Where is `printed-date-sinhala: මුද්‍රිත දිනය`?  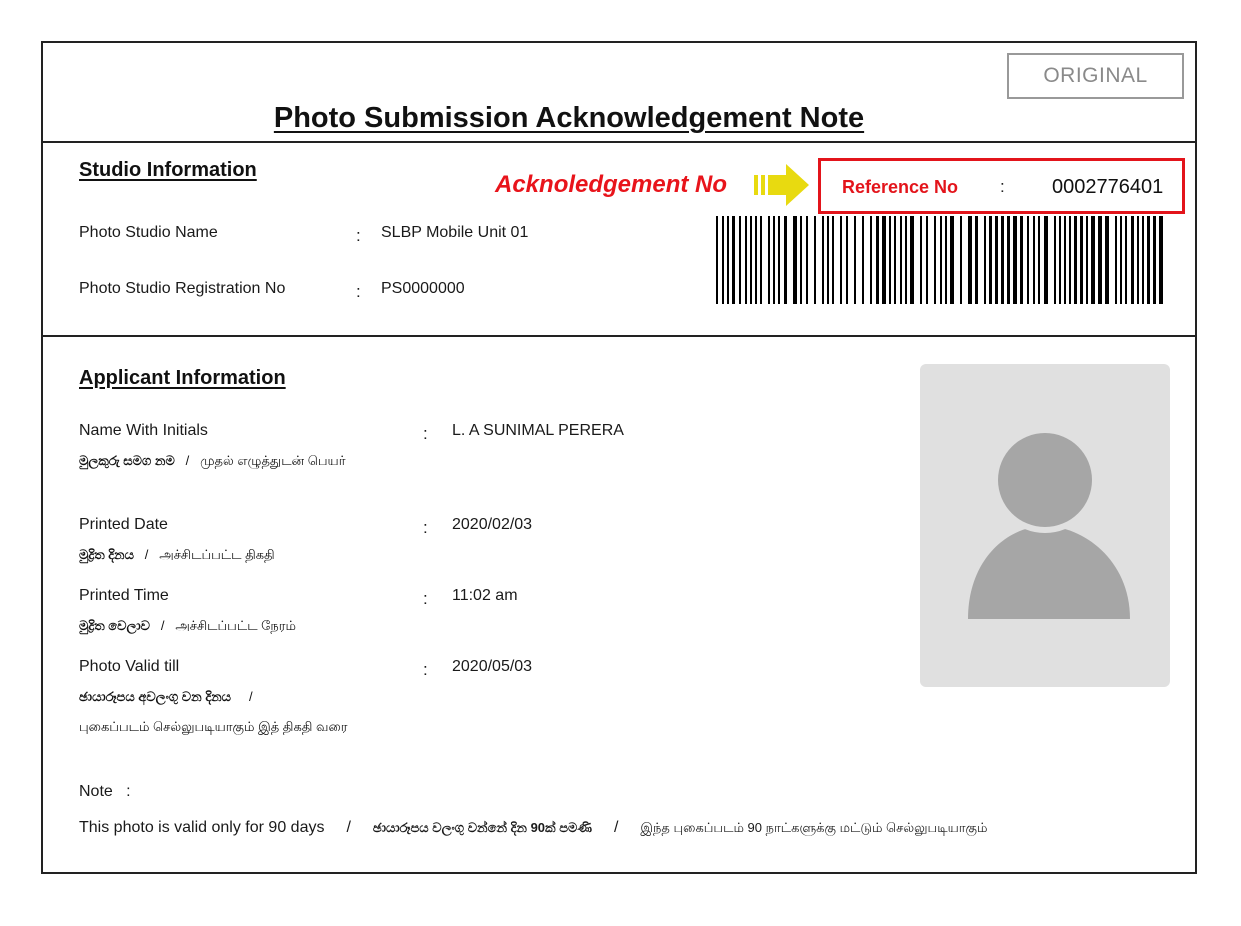 printed-date-sinhala: මුද්‍රිත දිනය is located at coordinates (106, 554).